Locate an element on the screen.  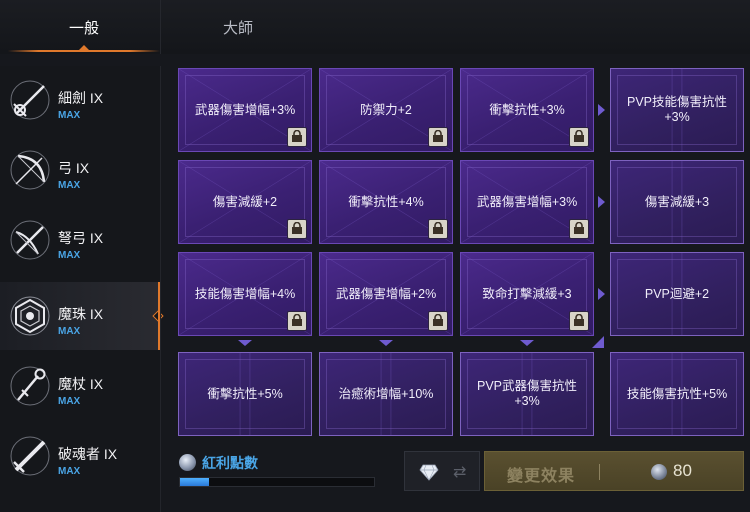
diamond-icon is located at coordinates (429, 472).